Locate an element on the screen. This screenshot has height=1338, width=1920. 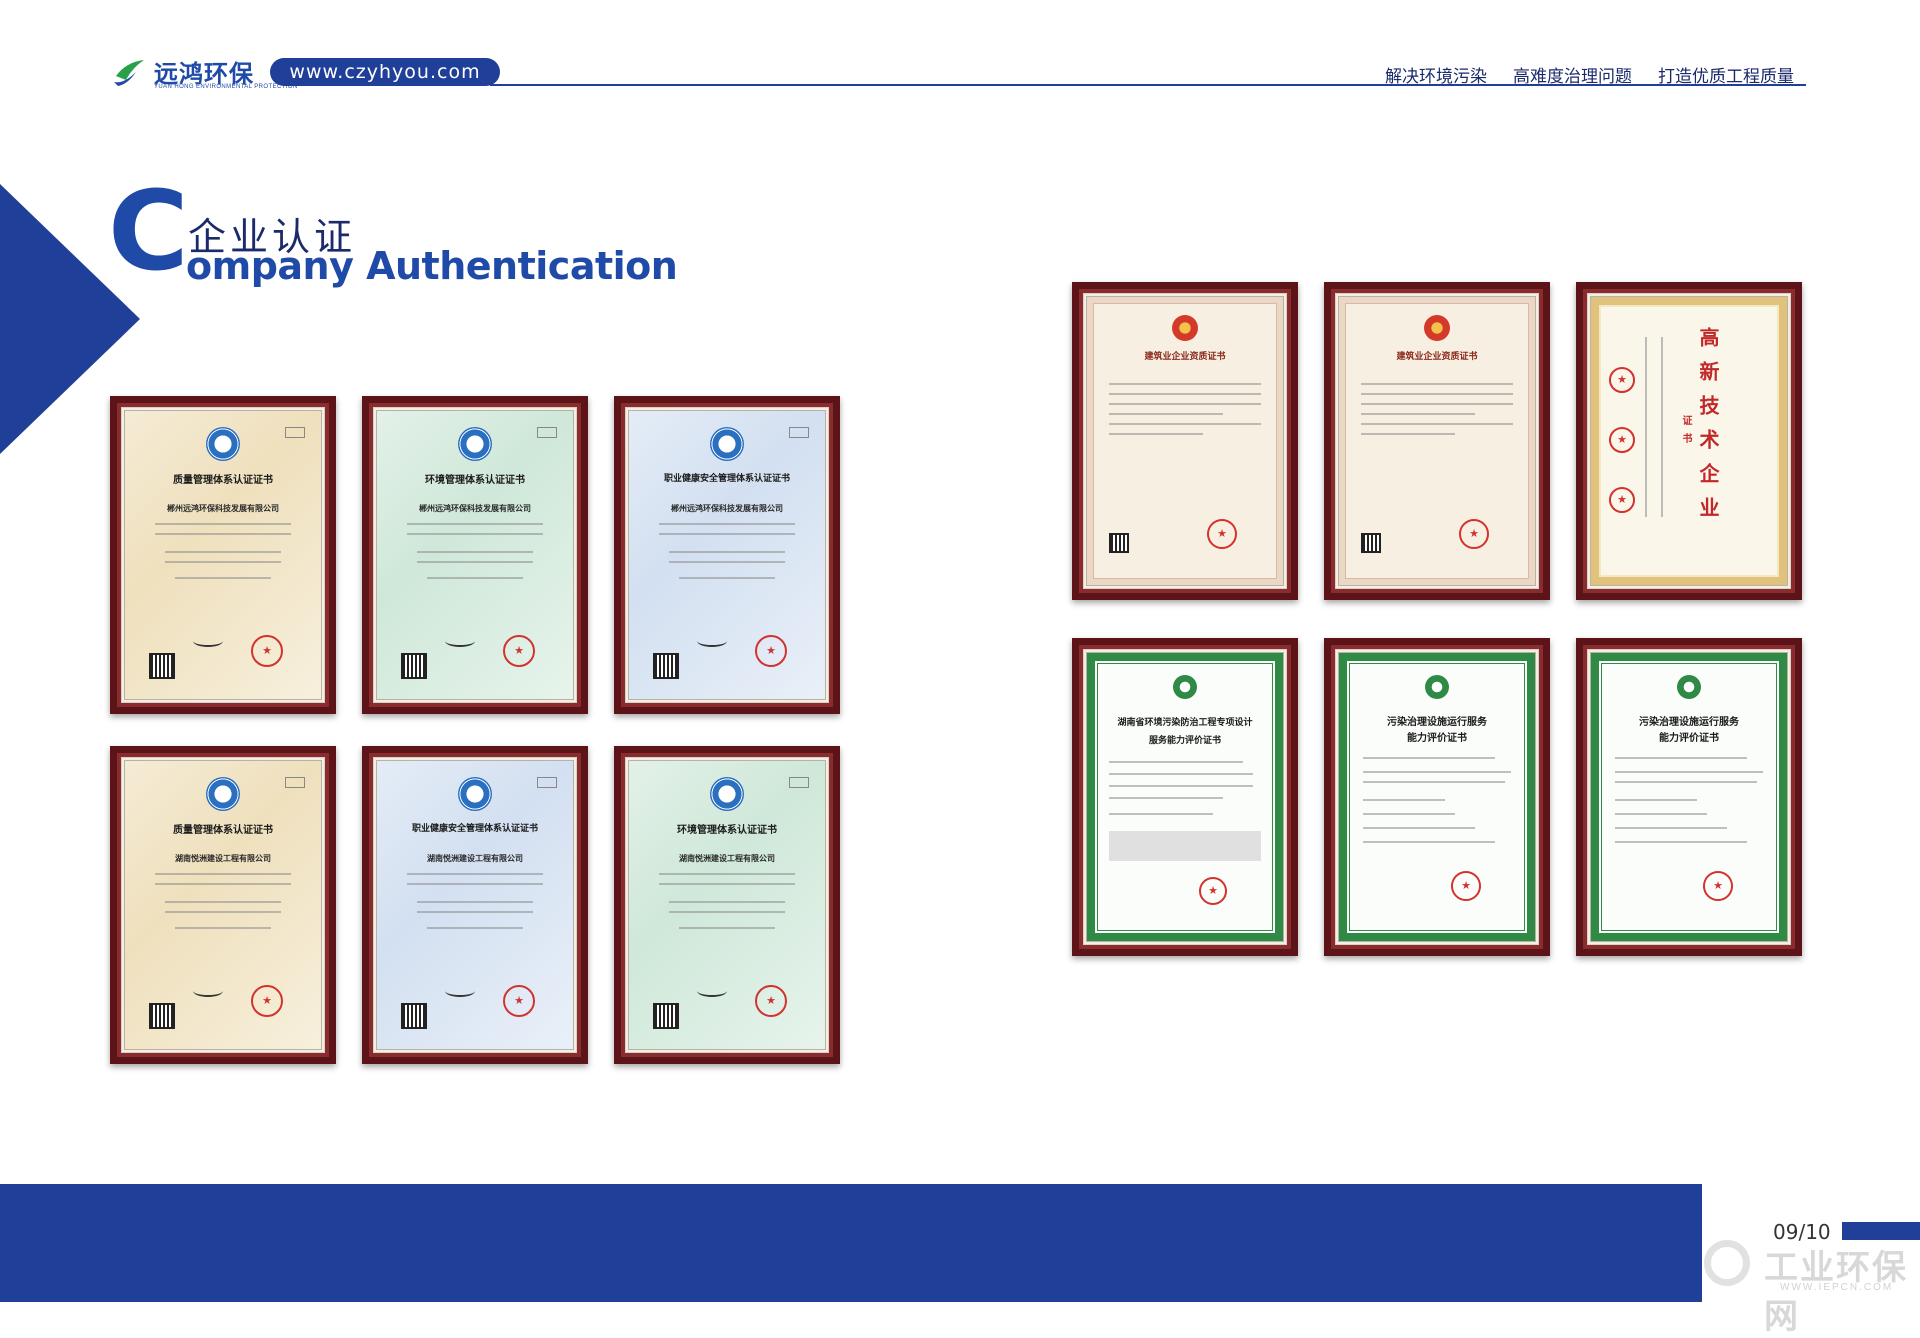
certificate-paper: 高新技术企业 证书 is located at coordinates (1689, 441).